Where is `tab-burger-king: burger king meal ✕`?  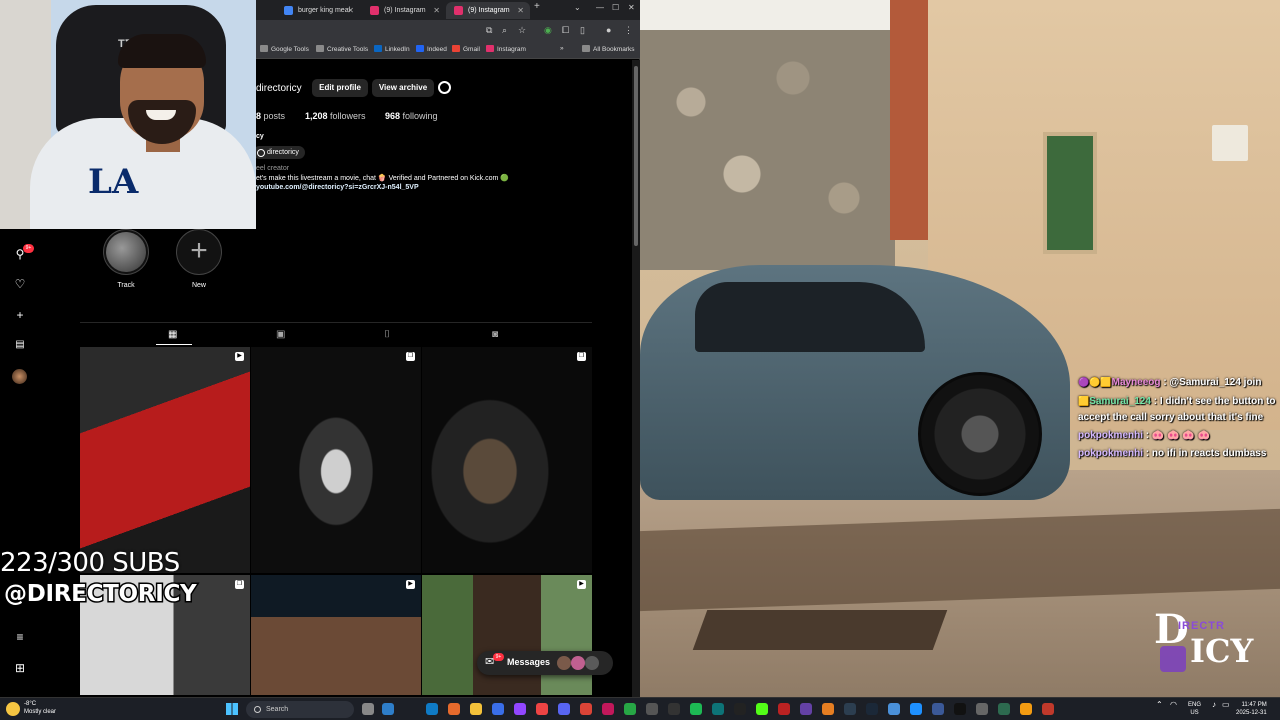
tab-burger-king: burger king meal ✕ is located at coordinates (318, 10).